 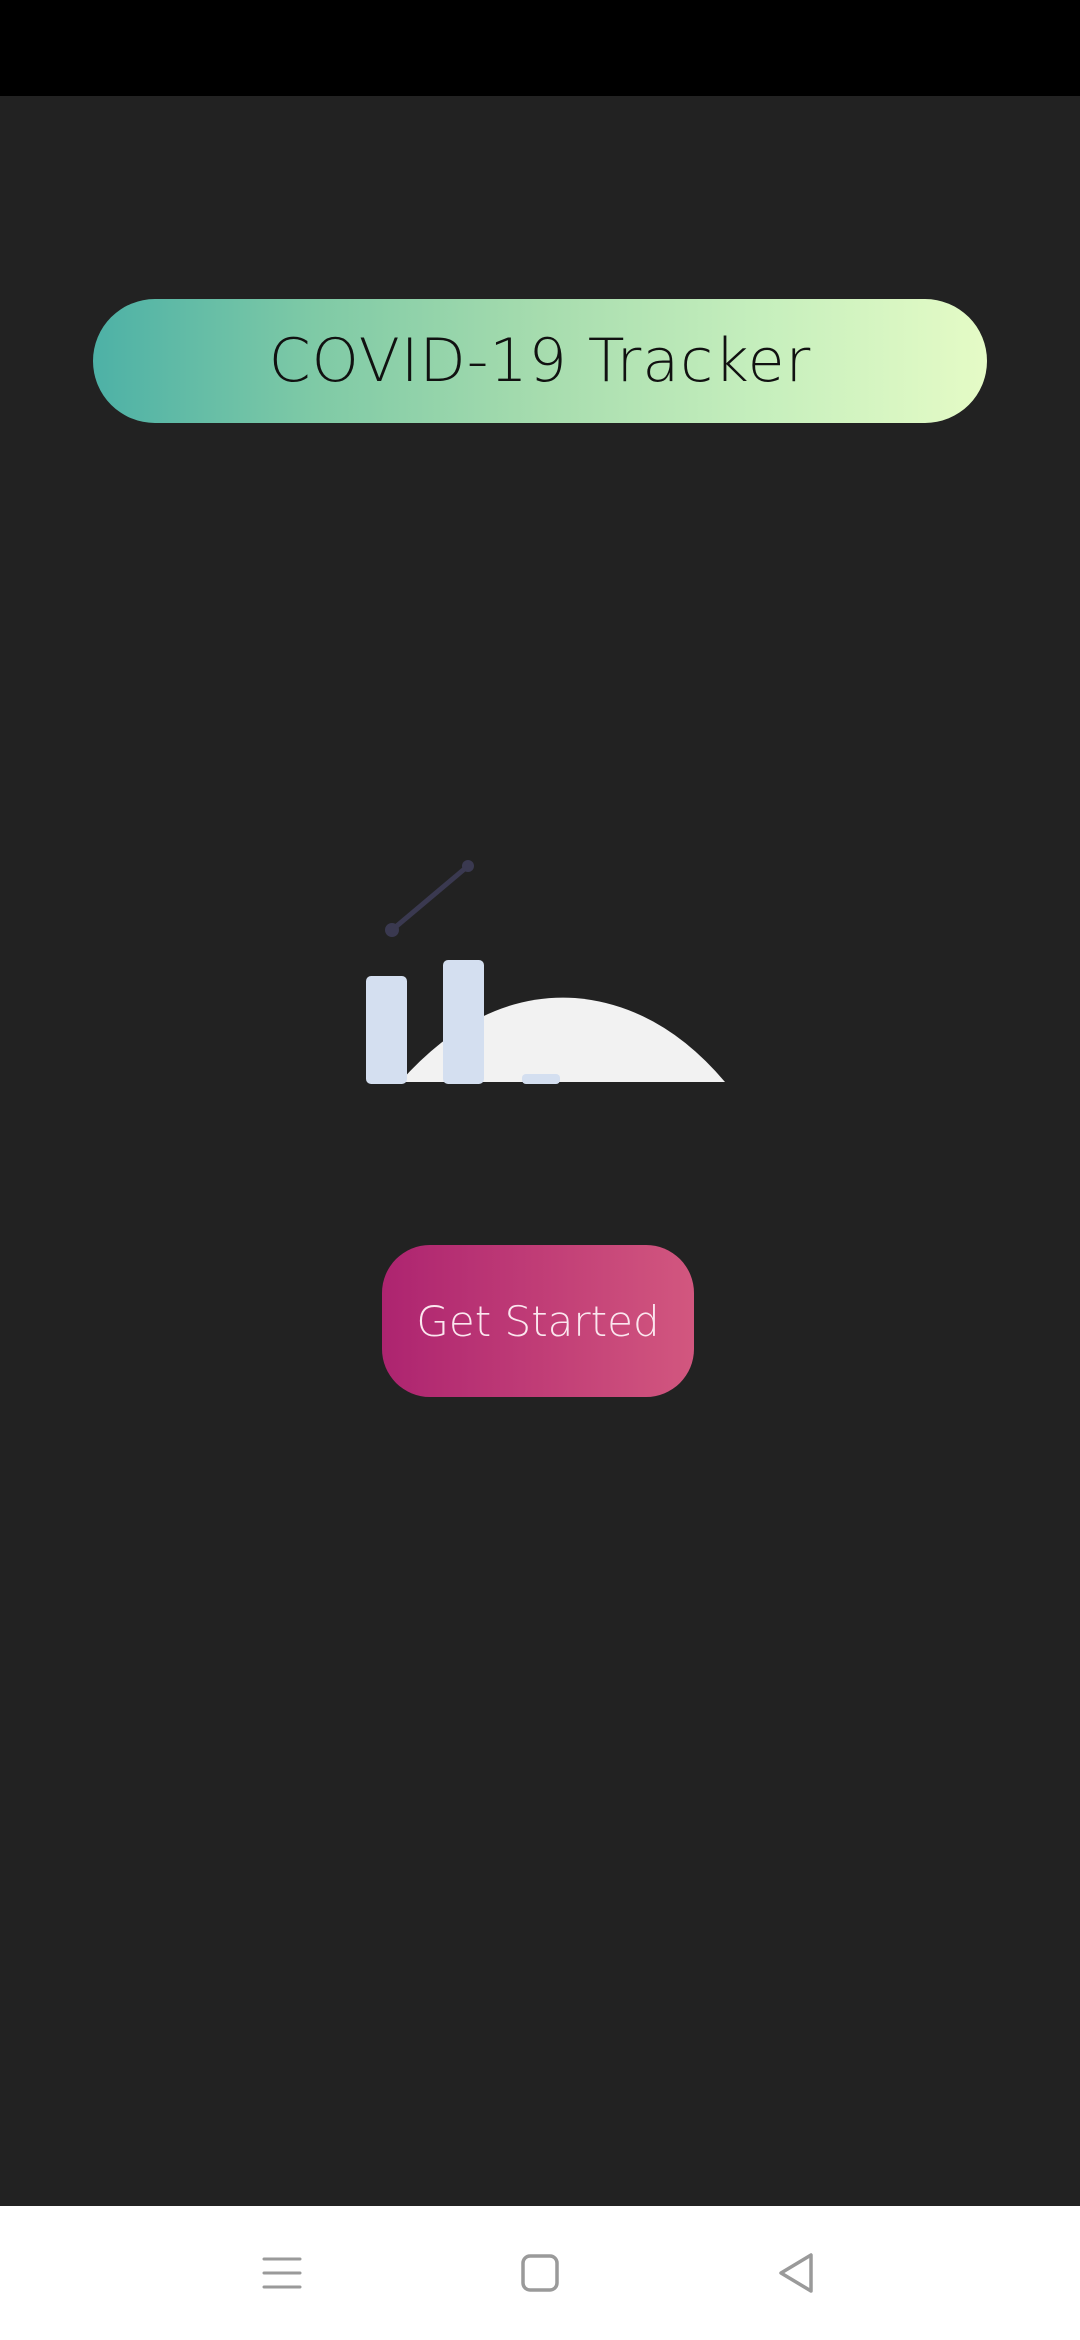 I want to click on bar-right, so click(x=463, y=1022).